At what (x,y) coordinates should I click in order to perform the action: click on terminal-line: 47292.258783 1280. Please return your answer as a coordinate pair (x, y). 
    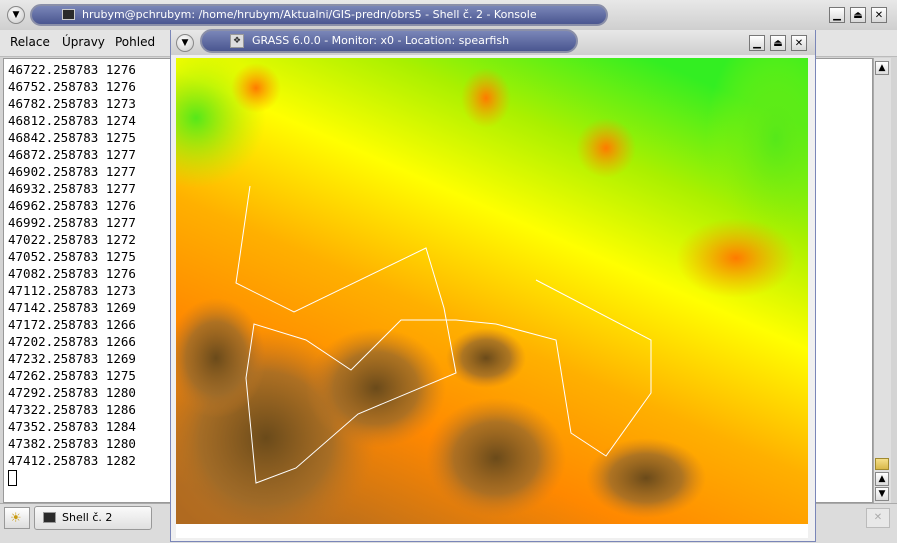
    Looking at the image, I should click on (72, 392).